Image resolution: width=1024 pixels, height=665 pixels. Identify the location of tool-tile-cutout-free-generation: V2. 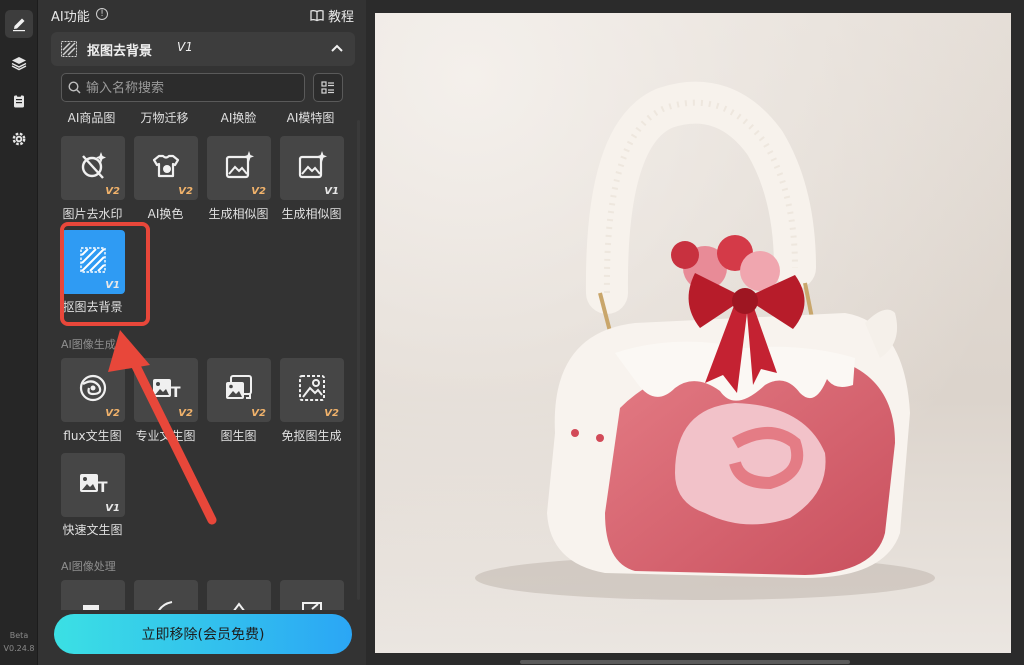
(312, 390).